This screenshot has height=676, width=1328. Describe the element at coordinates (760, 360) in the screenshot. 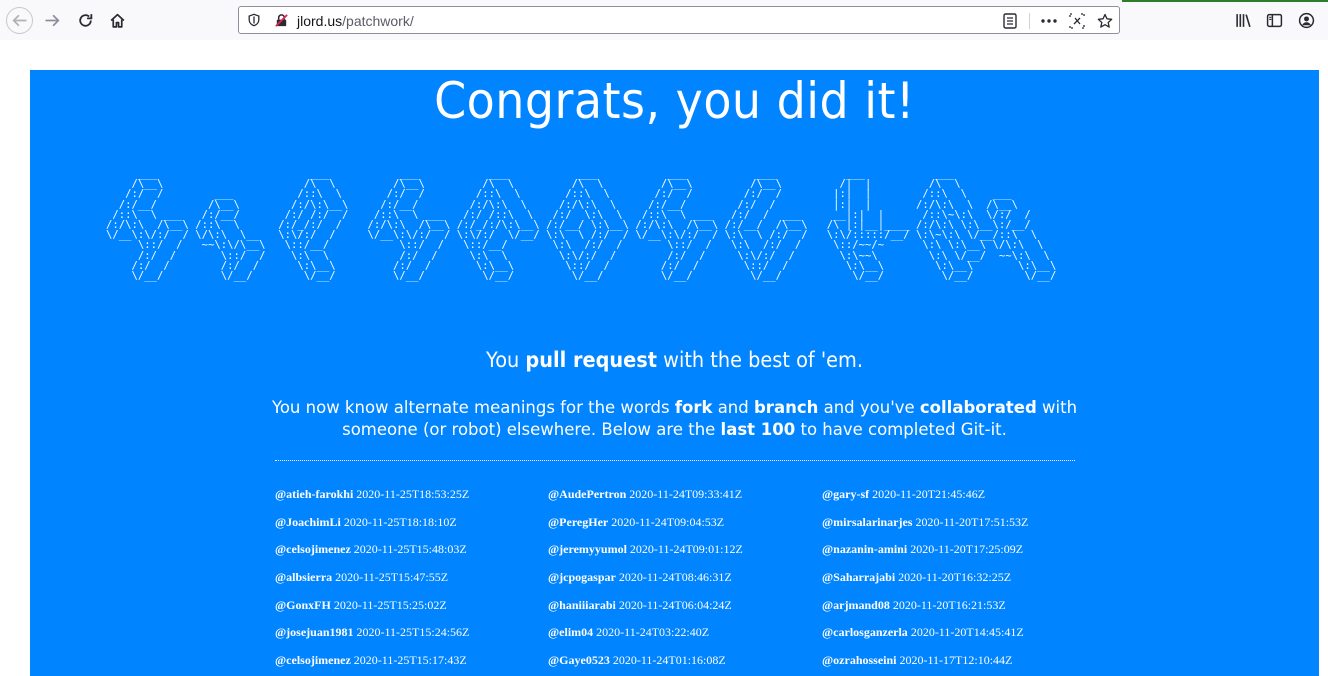

I see `tagline-after: with the best of 'em.` at that location.